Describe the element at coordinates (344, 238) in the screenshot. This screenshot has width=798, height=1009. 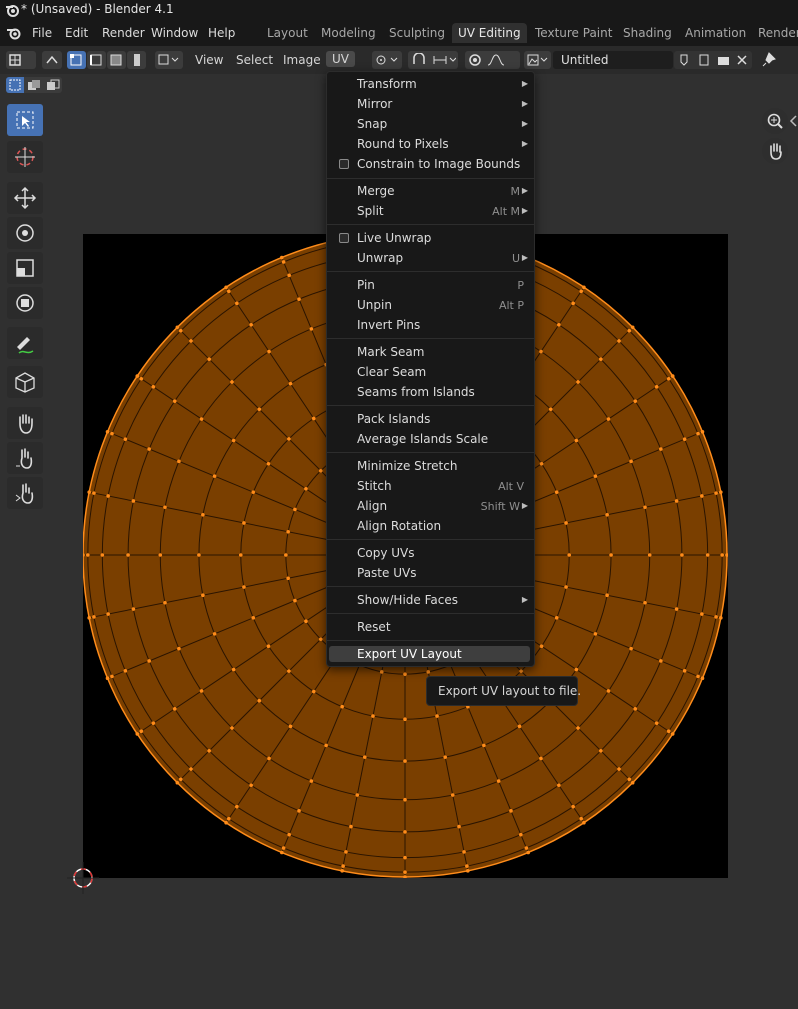
I see `live-unwrap-checkbox` at that location.